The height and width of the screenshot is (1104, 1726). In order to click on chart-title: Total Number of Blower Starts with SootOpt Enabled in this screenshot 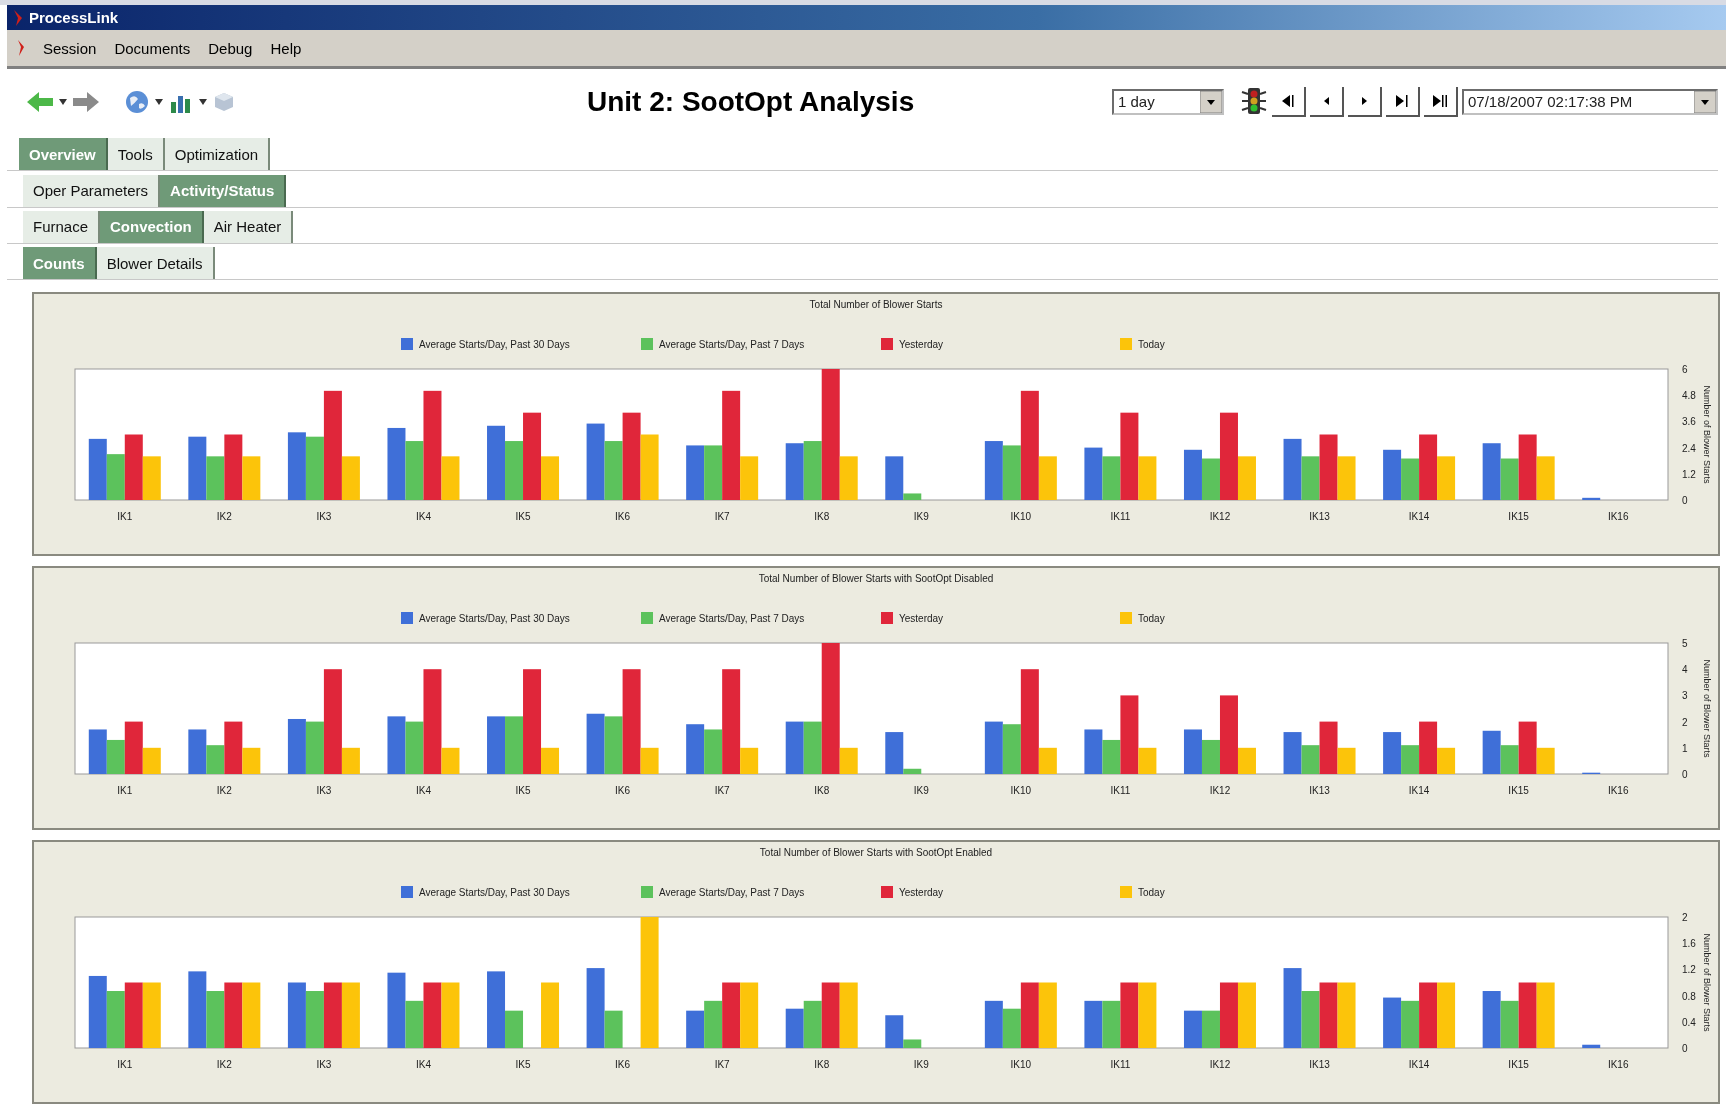, I will do `click(876, 853)`.